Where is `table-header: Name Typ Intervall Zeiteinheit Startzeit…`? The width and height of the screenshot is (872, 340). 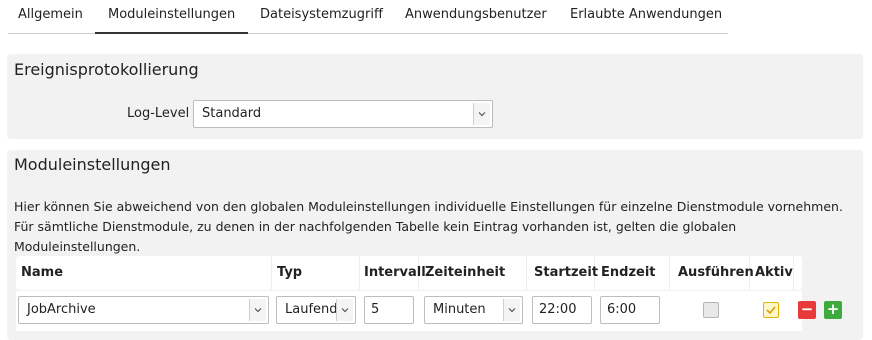
table-header: Name Typ Intervall Zeiteinheit Startzeit… is located at coordinates (409, 273).